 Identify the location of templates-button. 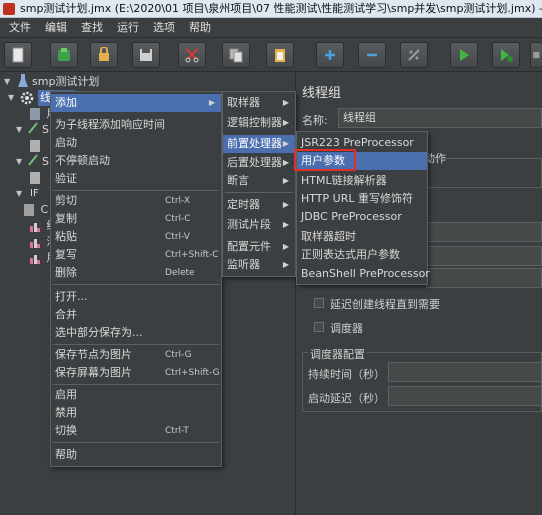
(64, 55).